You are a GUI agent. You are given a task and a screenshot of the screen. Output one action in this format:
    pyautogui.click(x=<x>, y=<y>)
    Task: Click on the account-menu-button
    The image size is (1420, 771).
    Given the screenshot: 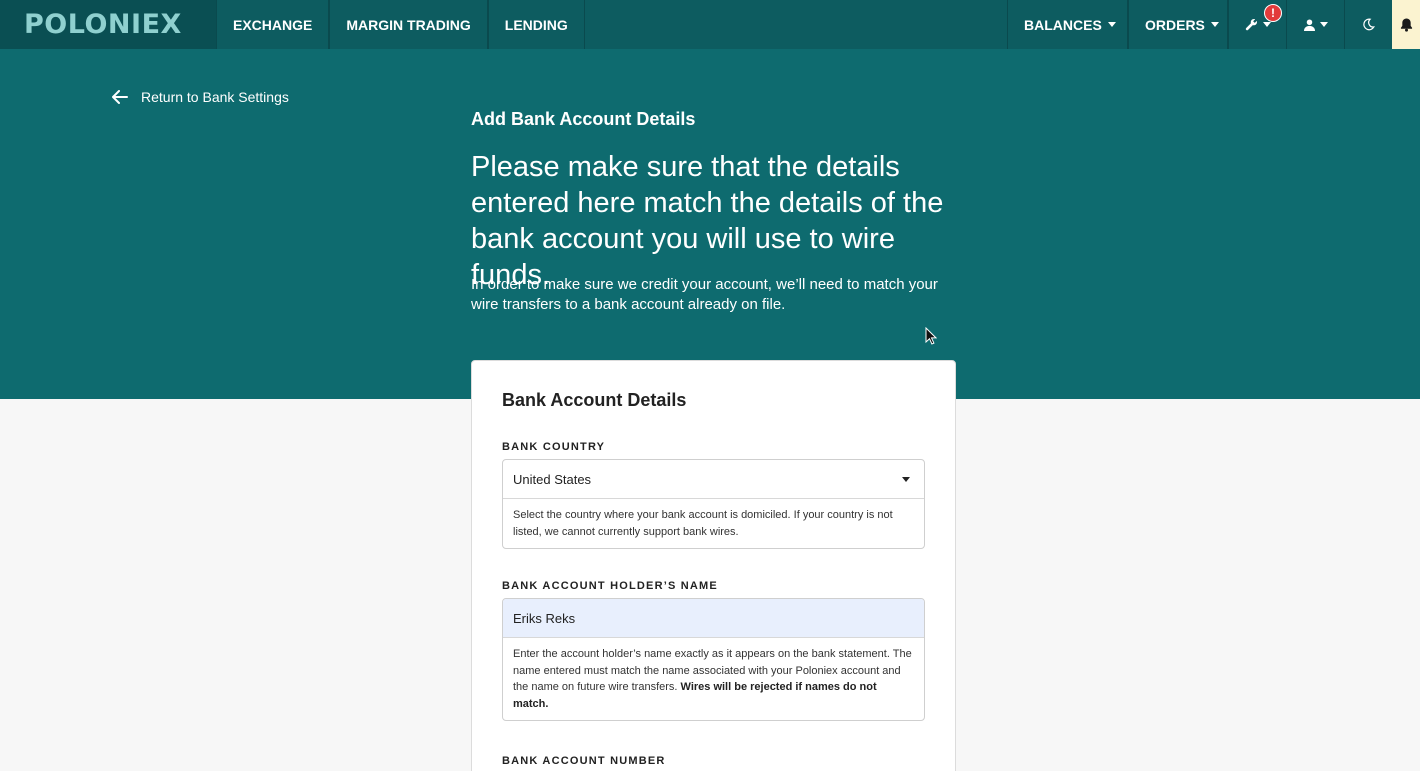 What is the action you would take?
    pyautogui.click(x=1315, y=24)
    